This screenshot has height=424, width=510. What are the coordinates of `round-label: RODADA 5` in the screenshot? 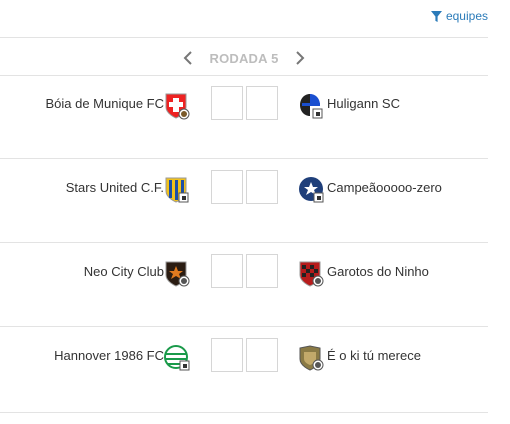 It's located at (244, 58).